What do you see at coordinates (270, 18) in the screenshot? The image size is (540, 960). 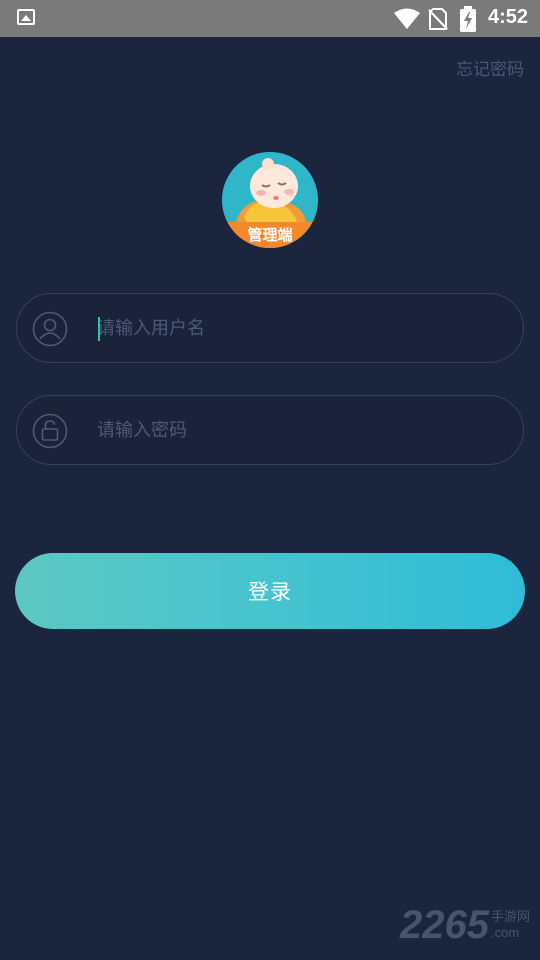 I see `status-bar: 4:52` at bounding box center [270, 18].